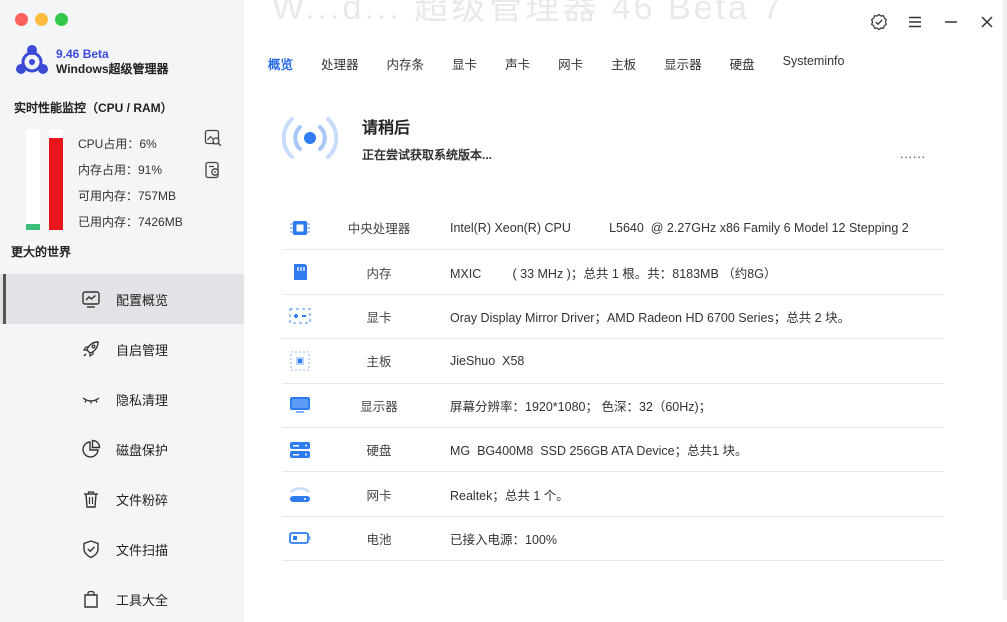 The height and width of the screenshot is (622, 1007). I want to click on app-version: 9.46 Beta, so click(82, 54).